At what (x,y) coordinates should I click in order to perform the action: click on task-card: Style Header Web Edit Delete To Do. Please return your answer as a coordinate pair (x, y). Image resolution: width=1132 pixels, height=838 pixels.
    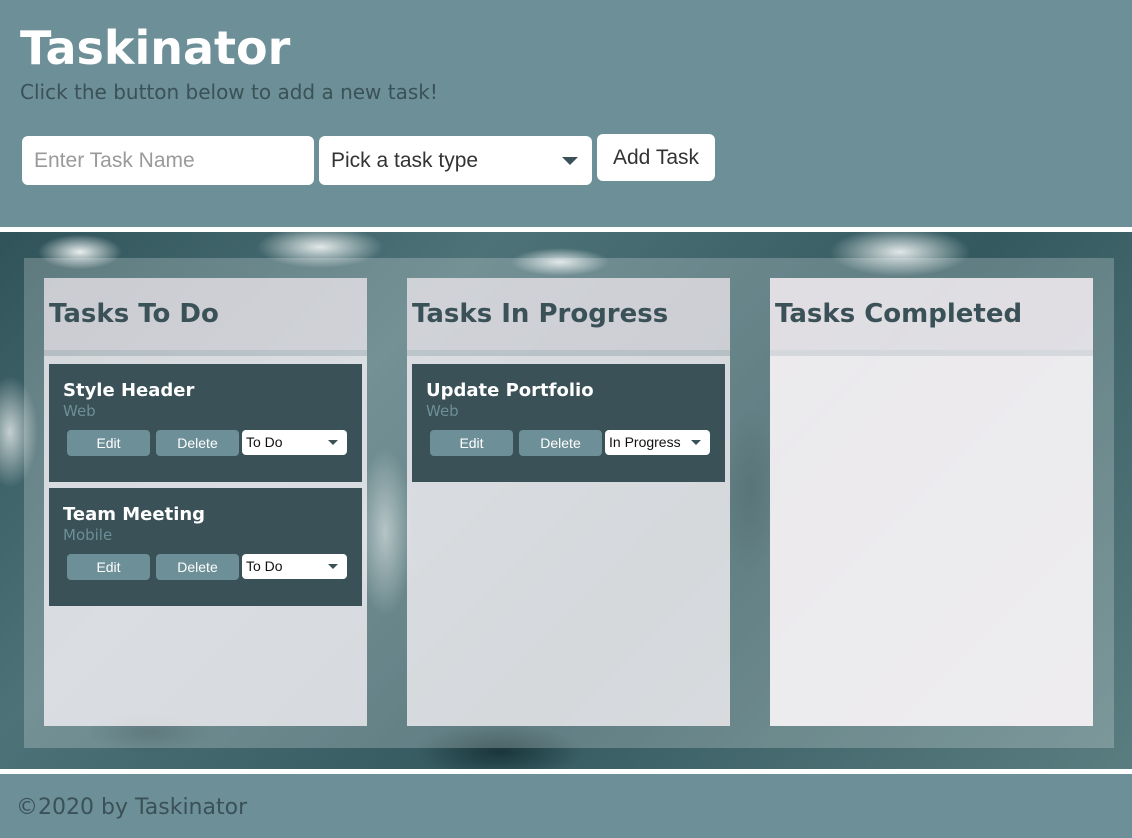
    Looking at the image, I should click on (205, 423).